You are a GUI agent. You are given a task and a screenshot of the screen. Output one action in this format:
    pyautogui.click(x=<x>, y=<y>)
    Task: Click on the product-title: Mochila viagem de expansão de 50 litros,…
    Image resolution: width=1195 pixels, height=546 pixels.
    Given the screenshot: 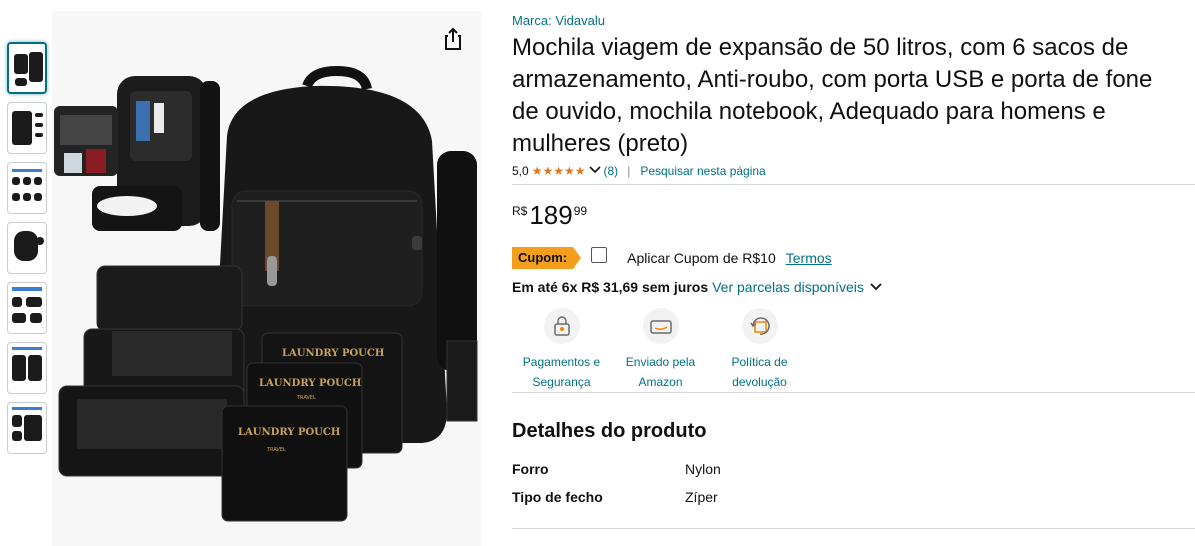 What is the action you would take?
    pyautogui.click(x=832, y=95)
    